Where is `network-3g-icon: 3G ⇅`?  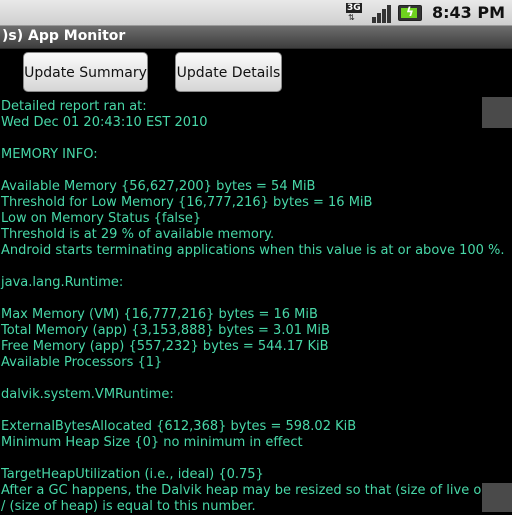 network-3g-icon: 3G ⇅ is located at coordinates (355, 12).